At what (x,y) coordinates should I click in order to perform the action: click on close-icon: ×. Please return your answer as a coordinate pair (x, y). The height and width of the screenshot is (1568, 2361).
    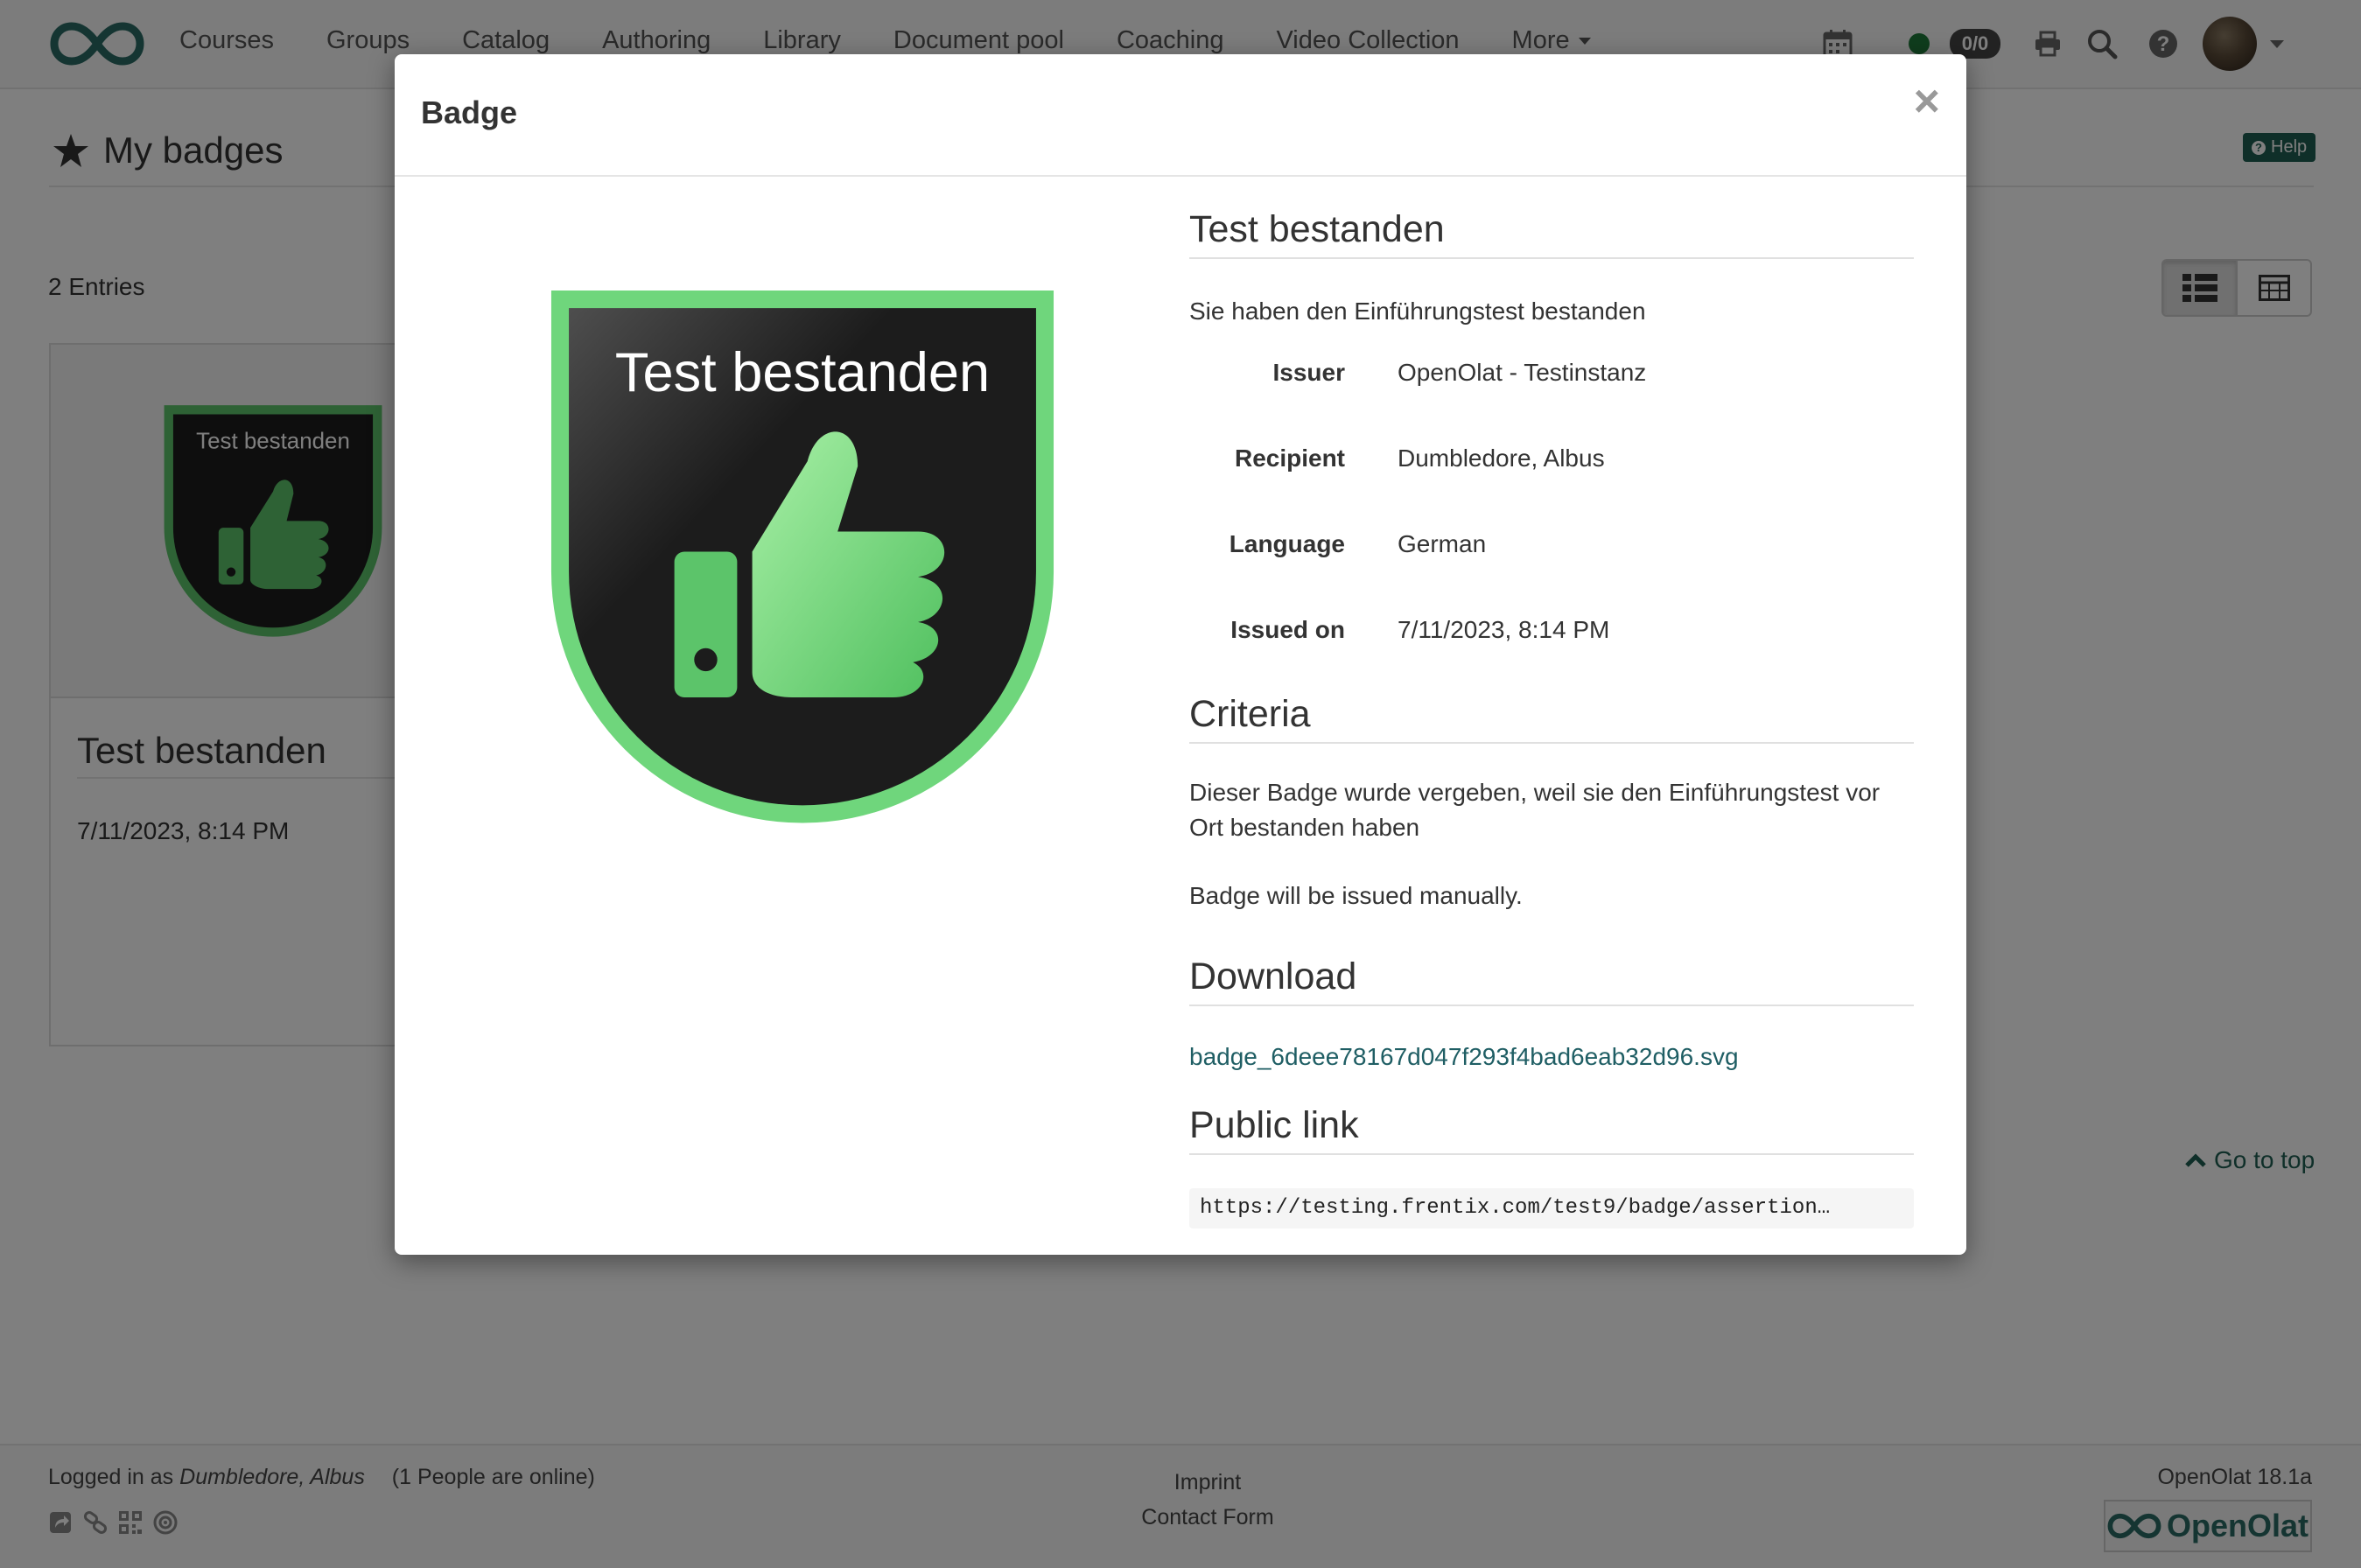
    Looking at the image, I should click on (1926, 101).